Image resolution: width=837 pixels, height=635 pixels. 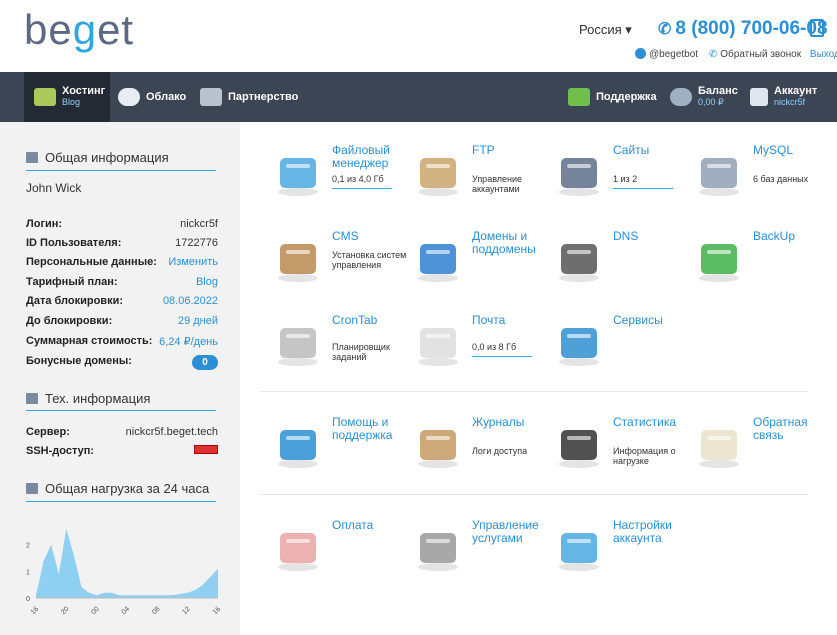 I want to click on tile-logs-box: Журналы Логи доступа, so click(x=482, y=447).